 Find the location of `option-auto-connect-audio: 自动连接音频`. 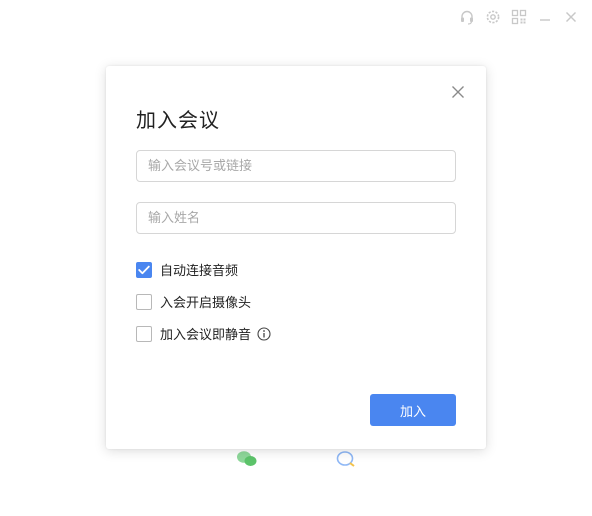

option-auto-connect-audio: 自动连接音频 is located at coordinates (187, 269).